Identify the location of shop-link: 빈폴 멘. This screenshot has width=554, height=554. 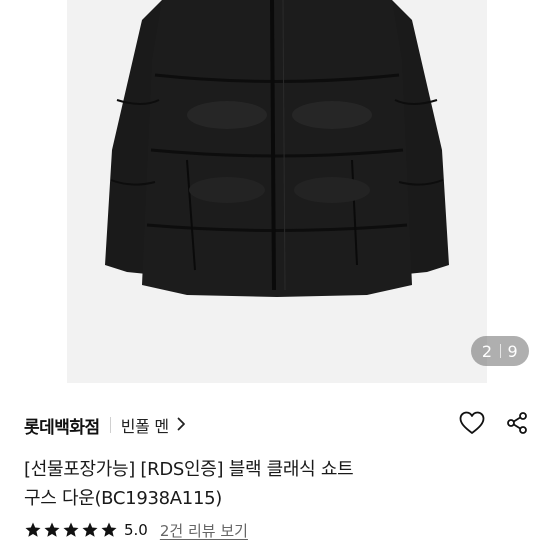
(153, 425).